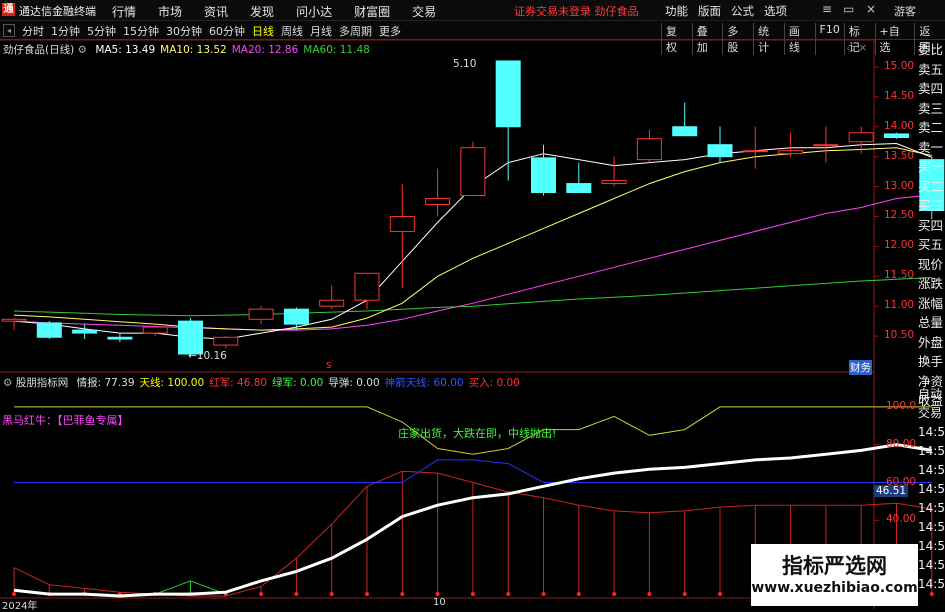  What do you see at coordinates (329, 365) in the screenshot?
I see `signal-s-marker: s` at bounding box center [329, 365].